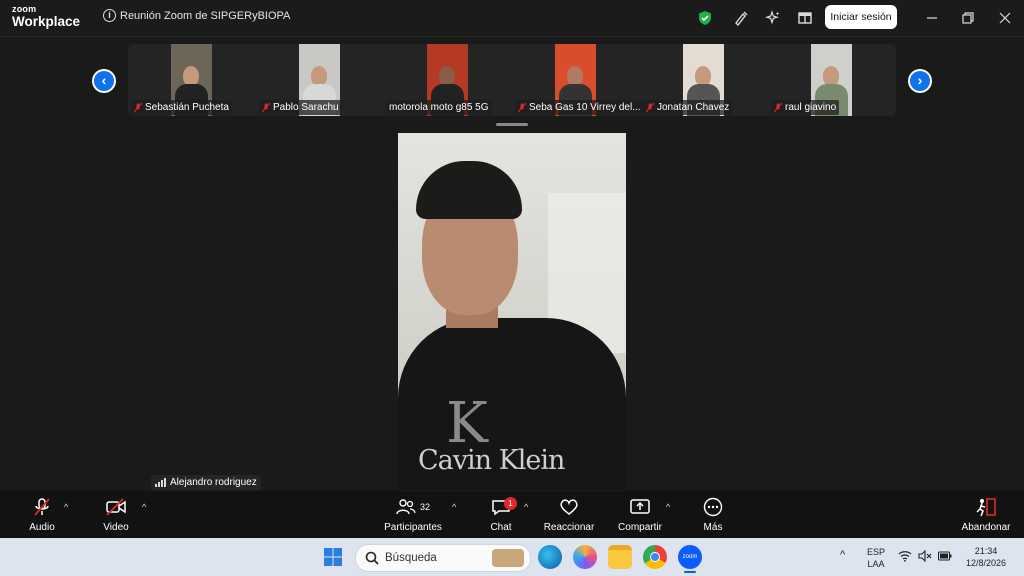 Image resolution: width=1024 pixels, height=576 pixels. What do you see at coordinates (842, 555) in the screenshot?
I see `tray-overflow-chevron: ^` at bounding box center [842, 555].